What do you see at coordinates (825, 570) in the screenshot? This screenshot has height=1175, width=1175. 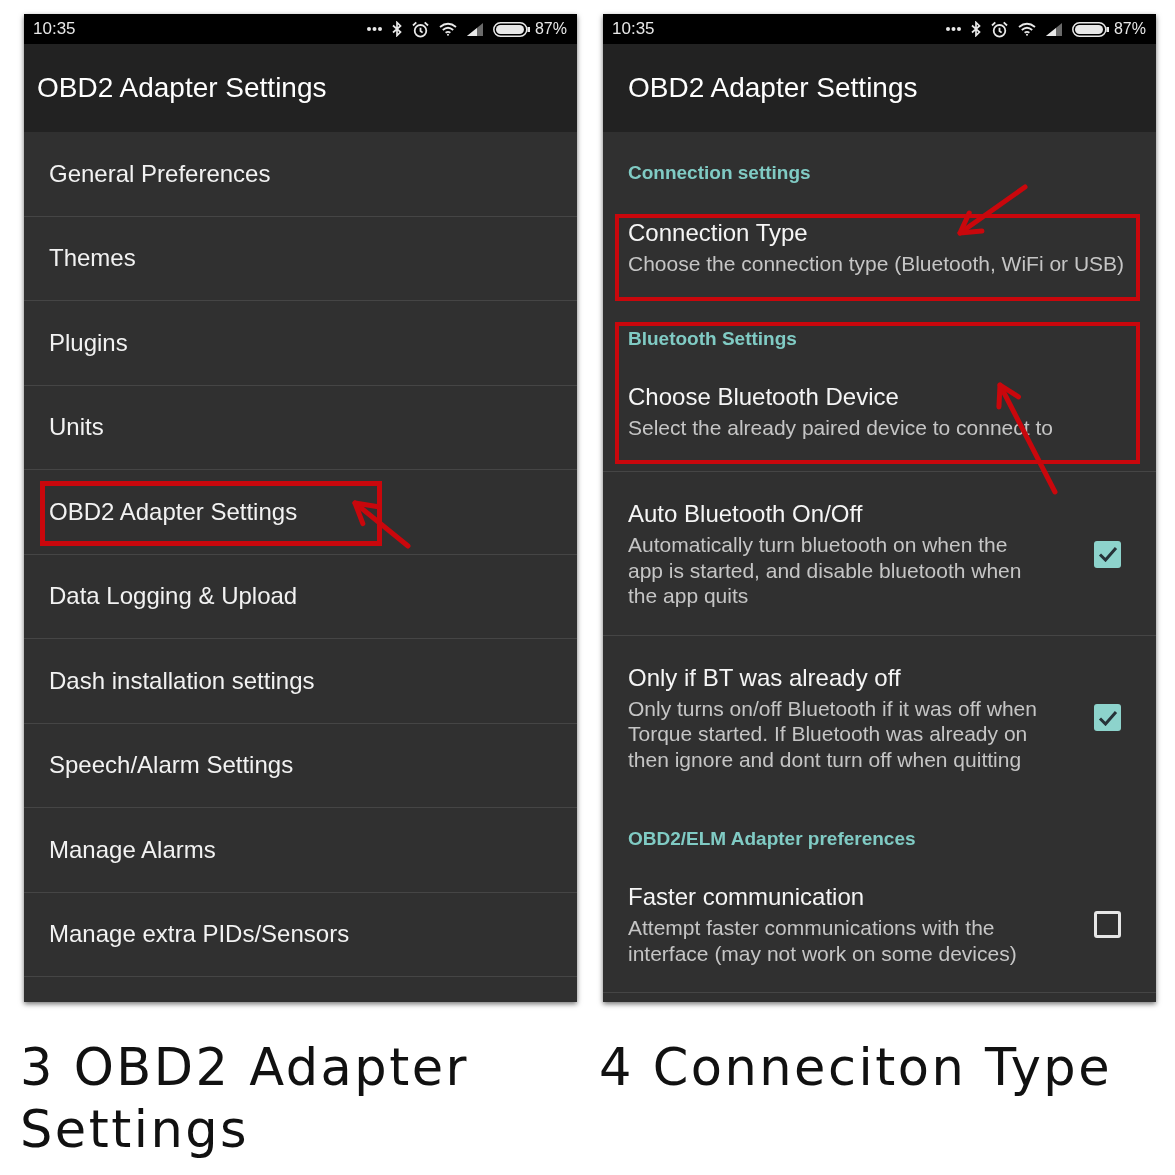 I see `setting-summary: Automatically turn bluetooth on when the app is started, and disable bluetooth when the app quits` at bounding box center [825, 570].